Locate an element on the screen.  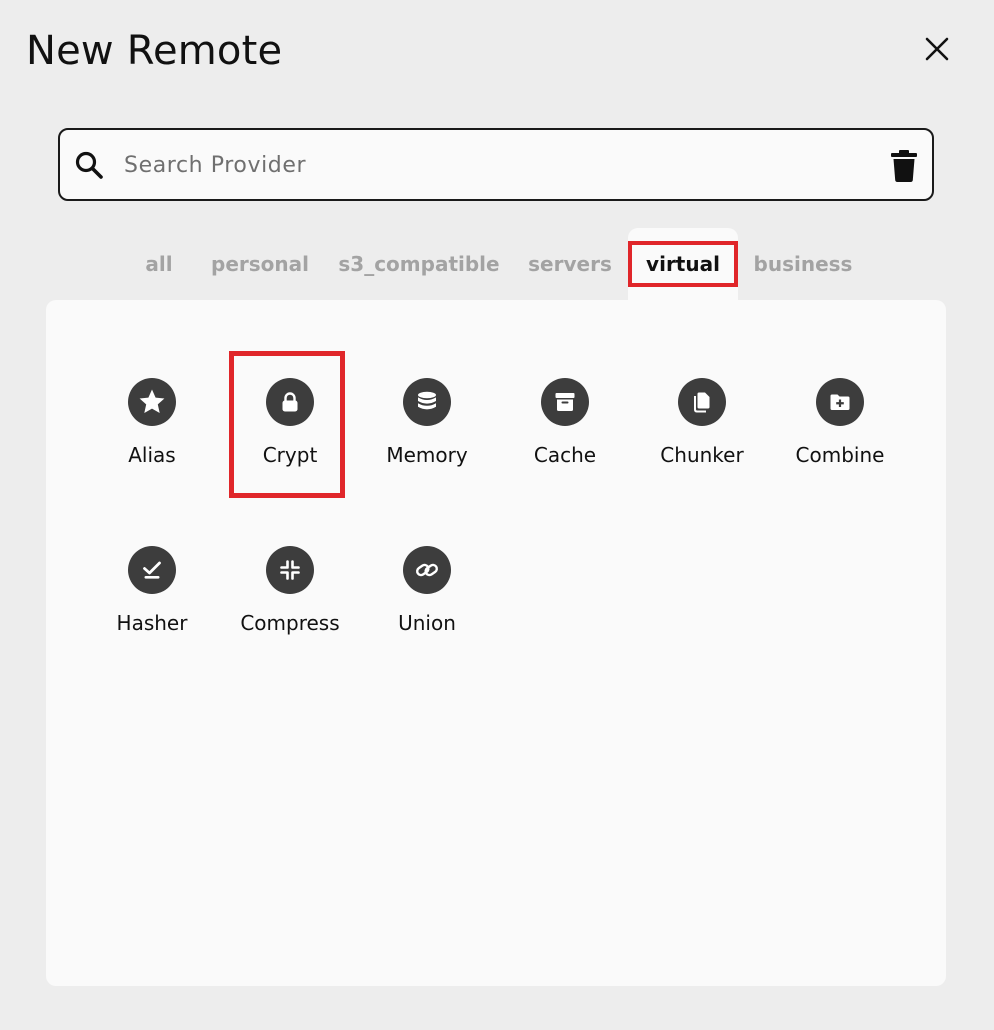
archive-icon is located at coordinates (565, 402).